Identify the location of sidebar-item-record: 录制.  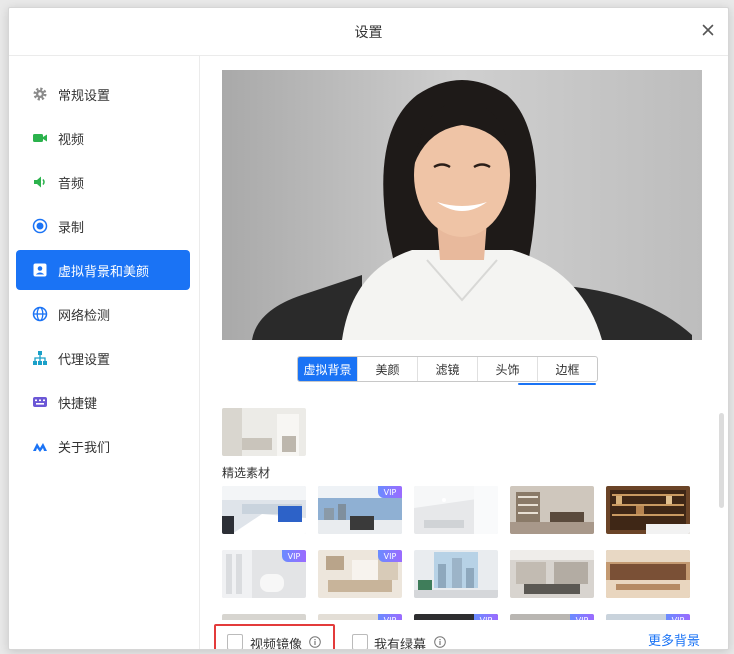
(103, 226).